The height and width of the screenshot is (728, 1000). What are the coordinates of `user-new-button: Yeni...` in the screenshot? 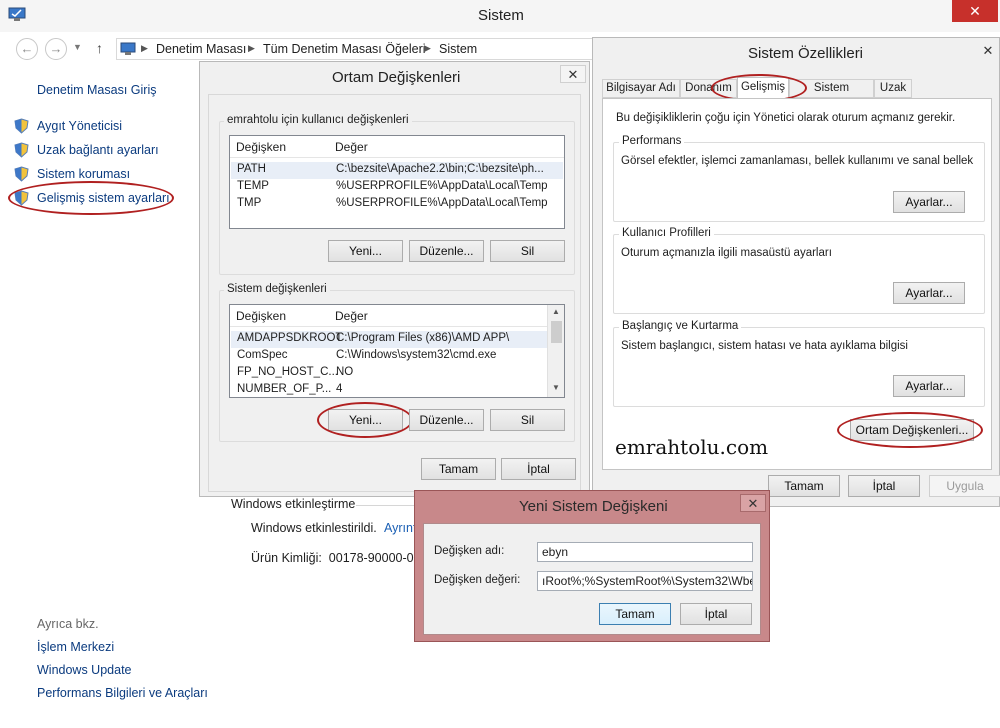 It's located at (365, 251).